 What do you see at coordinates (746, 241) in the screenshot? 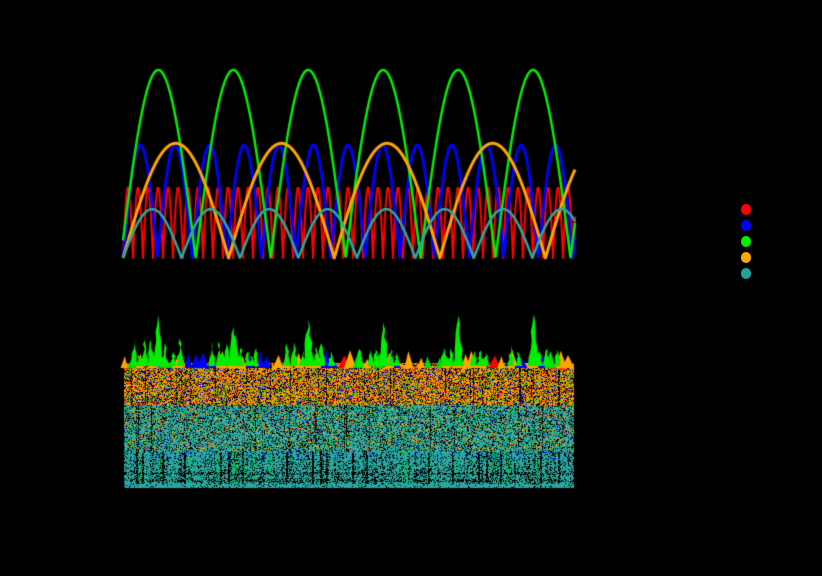
I see `legend-marker-green` at bounding box center [746, 241].